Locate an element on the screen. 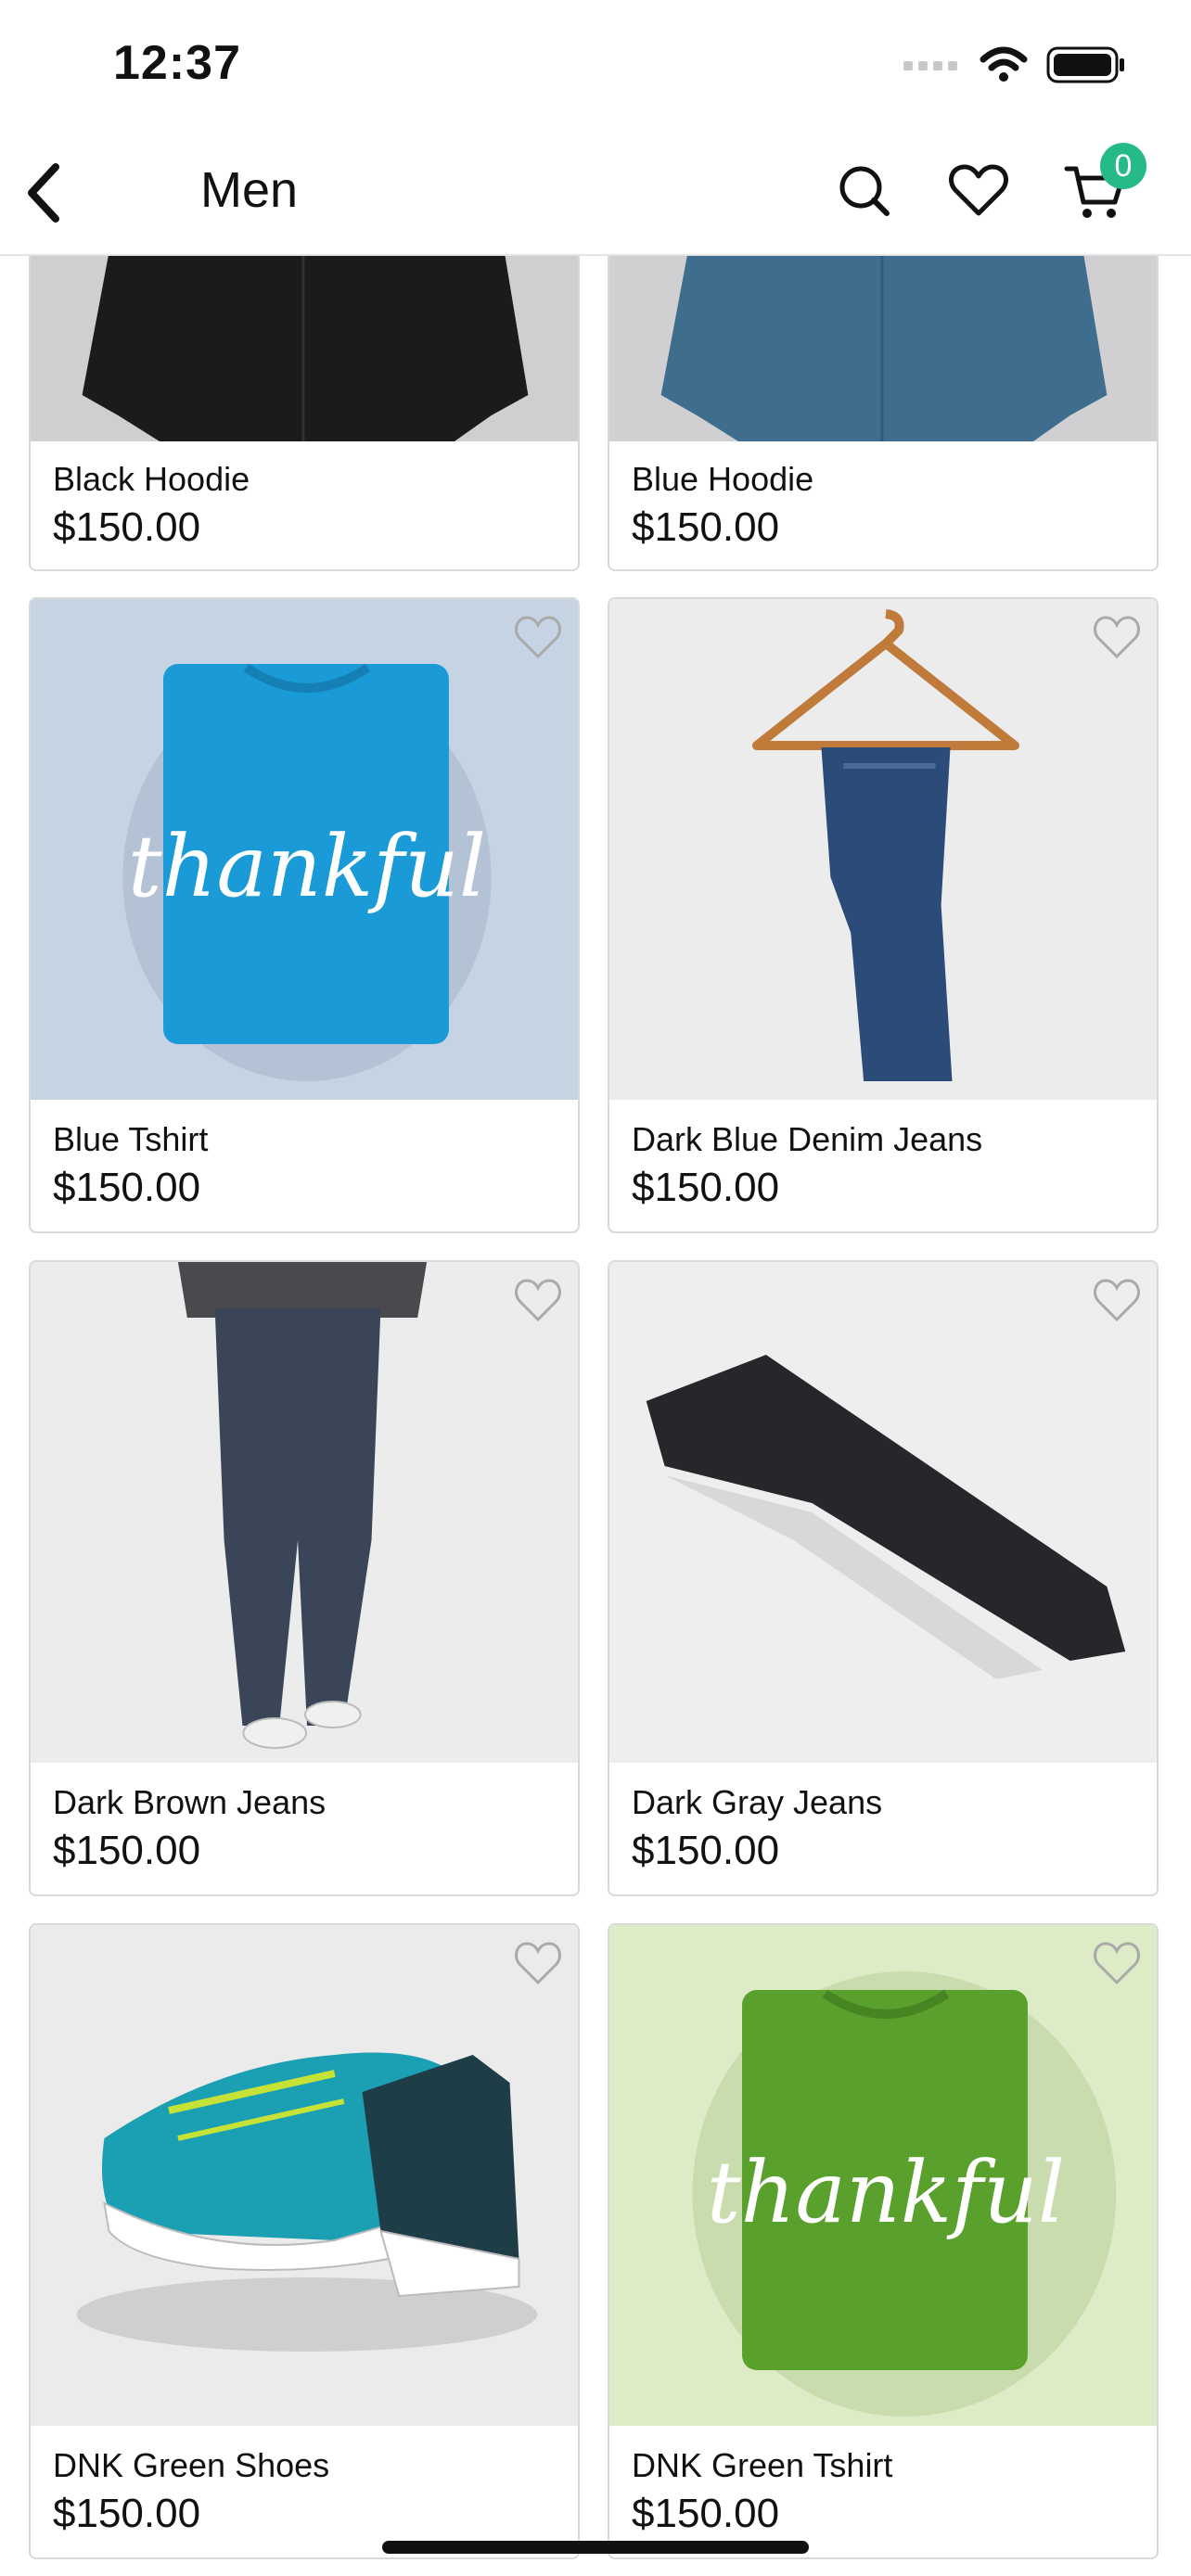 This screenshot has height=2576, width=1191. product-name: Black Hoodie is located at coordinates (151, 479).